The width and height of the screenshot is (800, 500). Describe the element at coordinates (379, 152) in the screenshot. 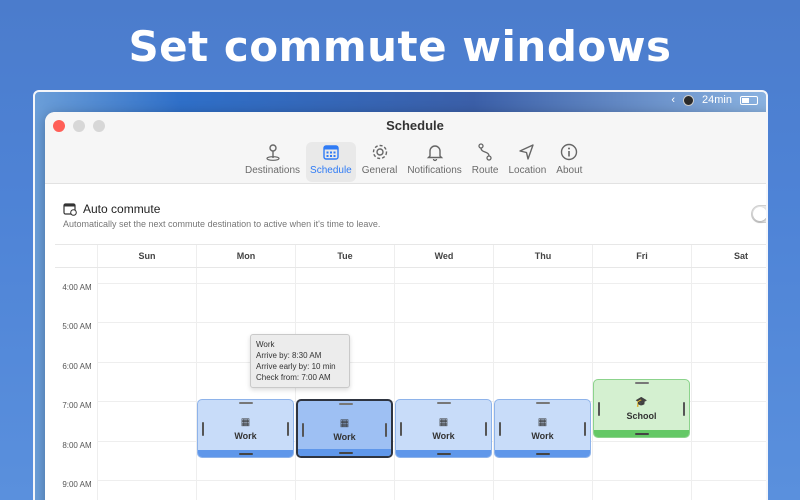

I see `gear-icon` at that location.